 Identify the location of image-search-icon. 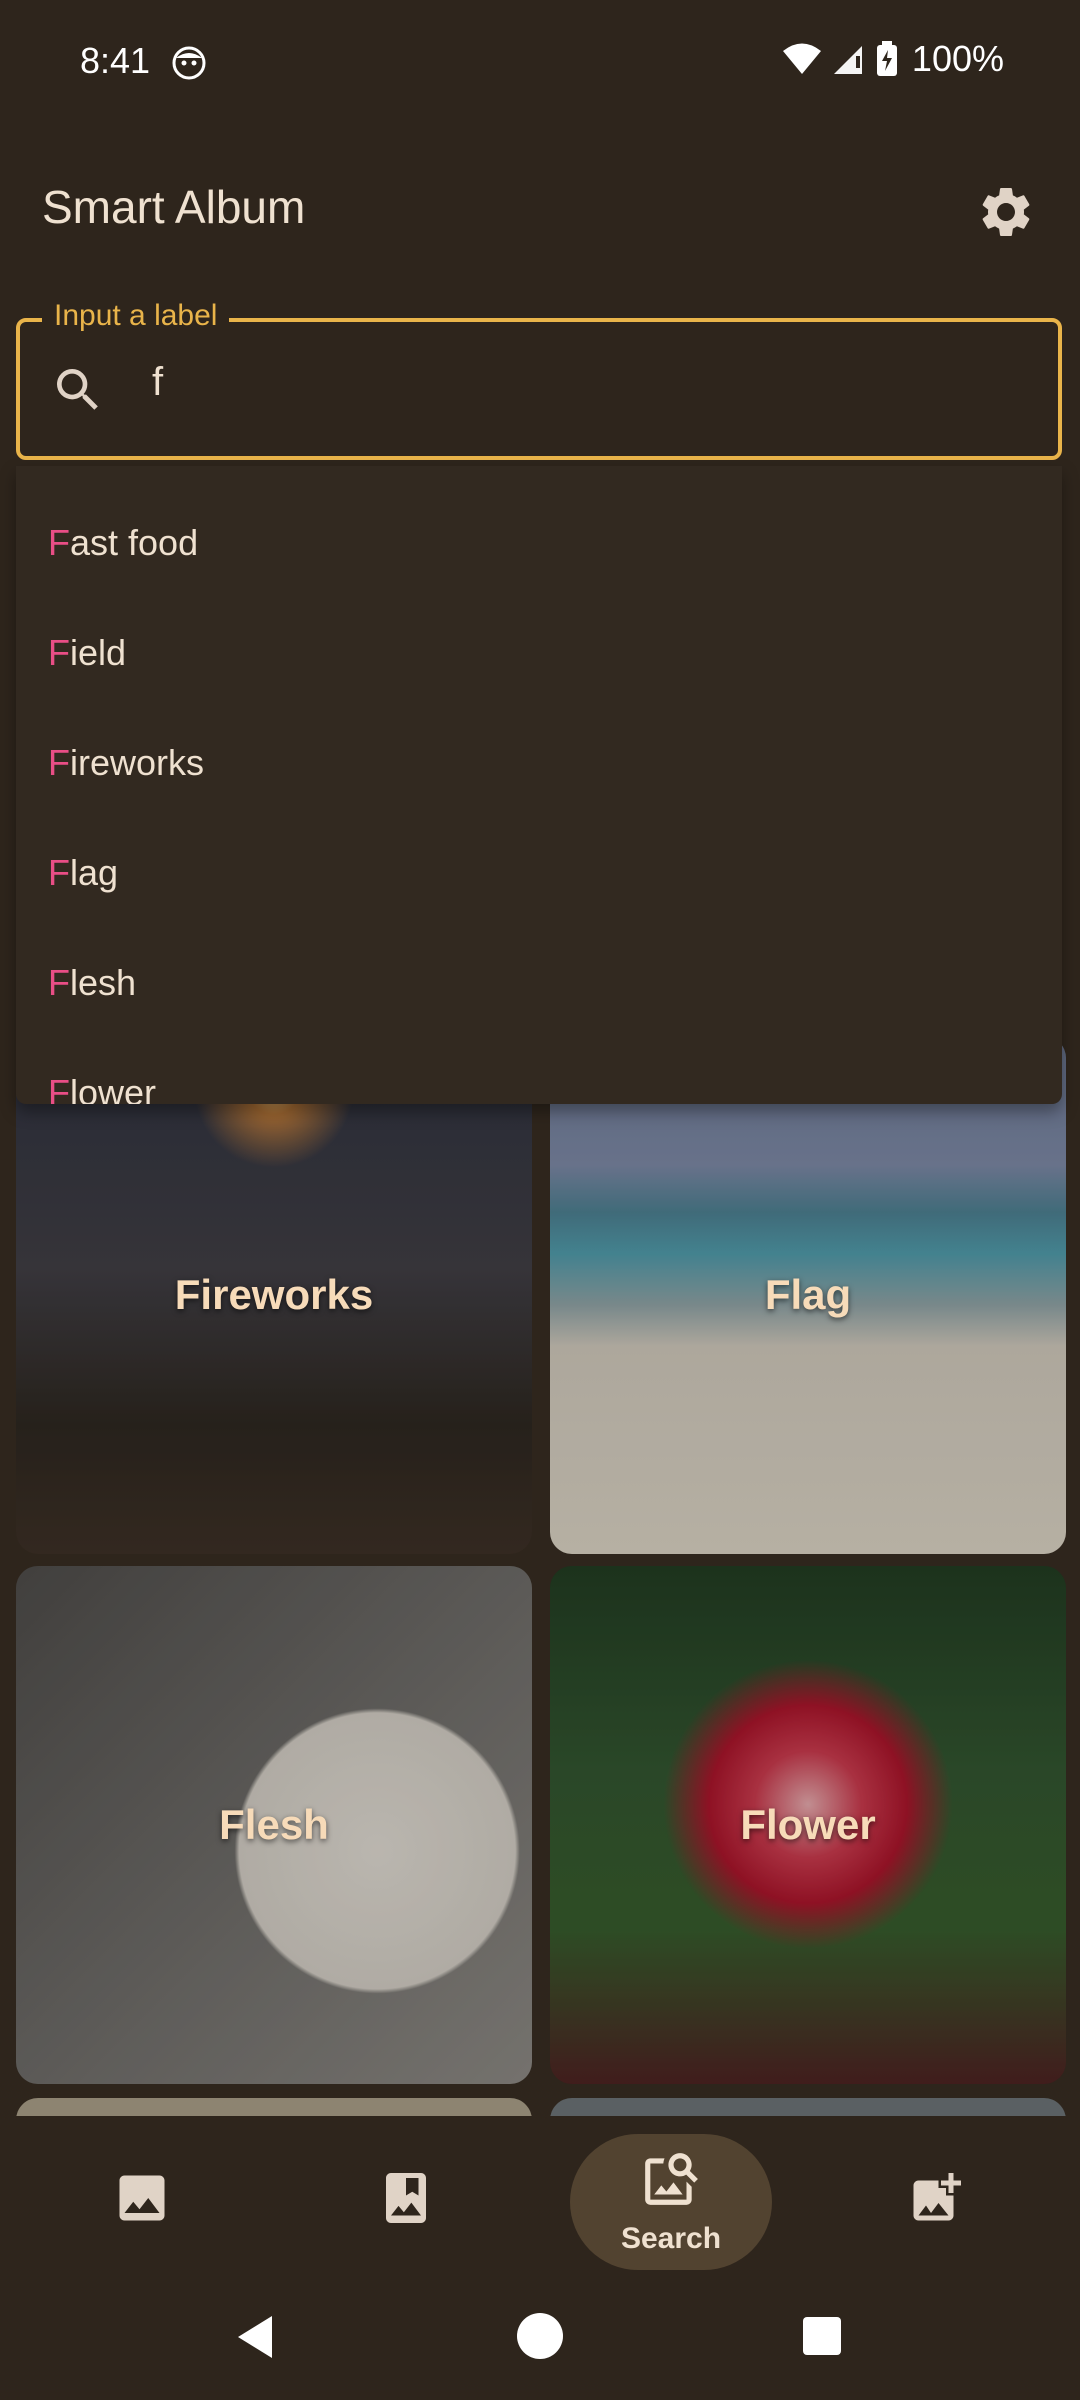
(671, 2179).